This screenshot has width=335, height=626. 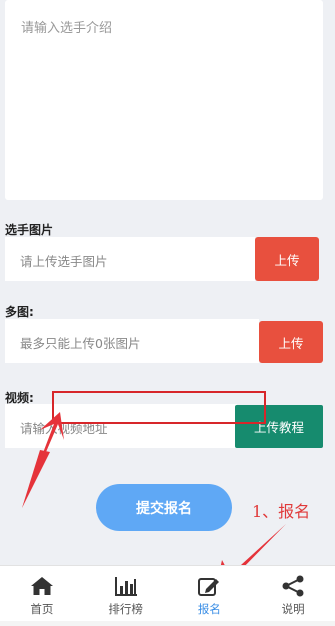 I want to click on share-icon, so click(x=293, y=586).